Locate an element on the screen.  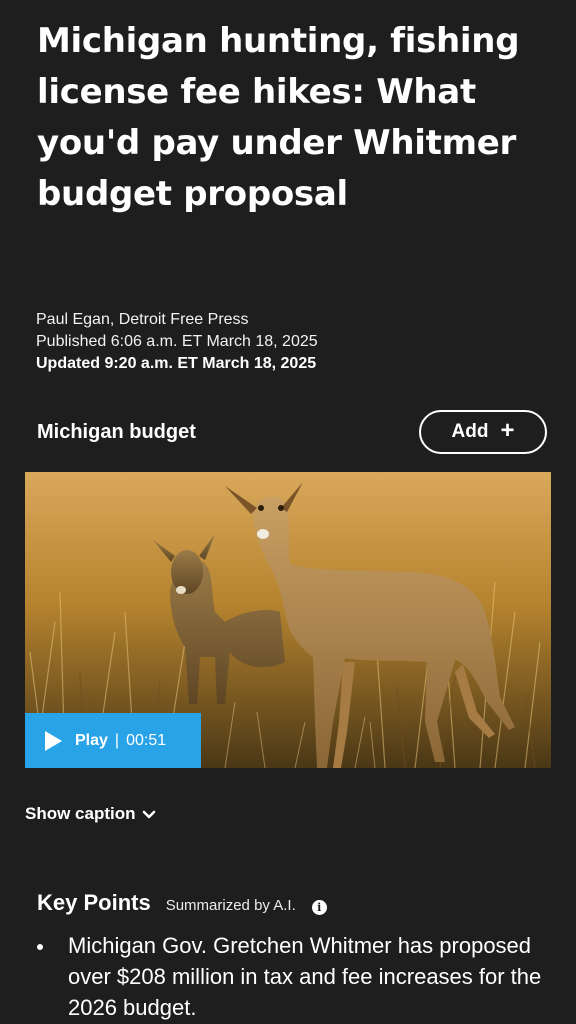
key-points-title: Key Points is located at coordinates (94, 902).